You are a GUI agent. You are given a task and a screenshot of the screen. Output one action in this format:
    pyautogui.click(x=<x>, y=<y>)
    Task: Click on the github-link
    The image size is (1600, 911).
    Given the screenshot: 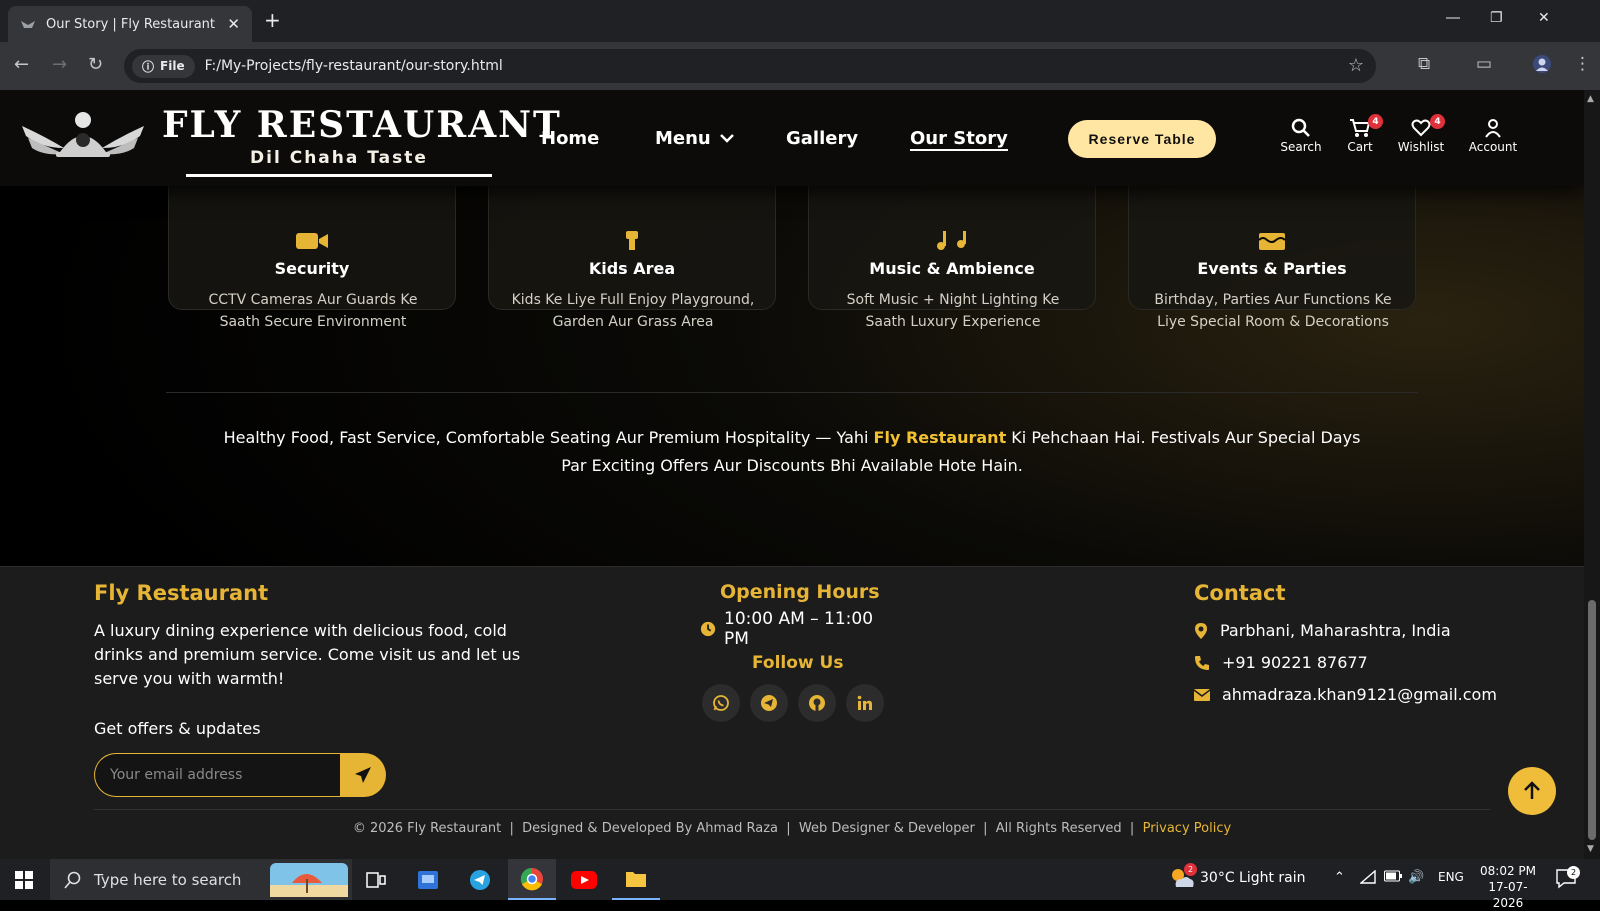 What is the action you would take?
    pyautogui.click(x=817, y=703)
    